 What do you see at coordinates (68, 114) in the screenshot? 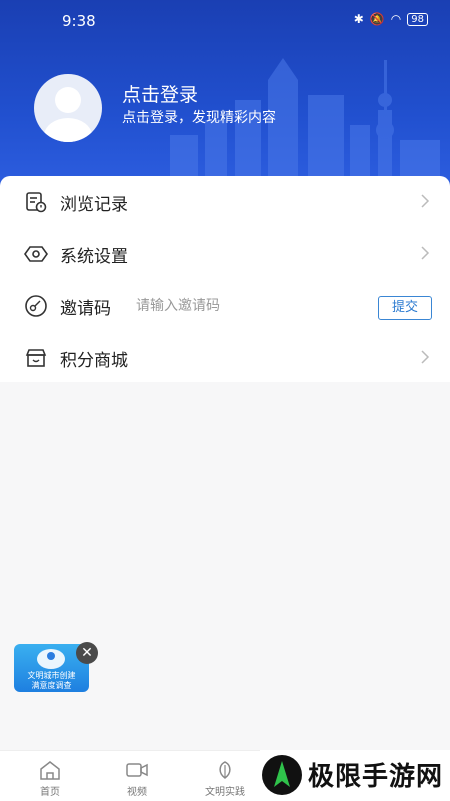
I see `user-silhouette-icon` at bounding box center [68, 114].